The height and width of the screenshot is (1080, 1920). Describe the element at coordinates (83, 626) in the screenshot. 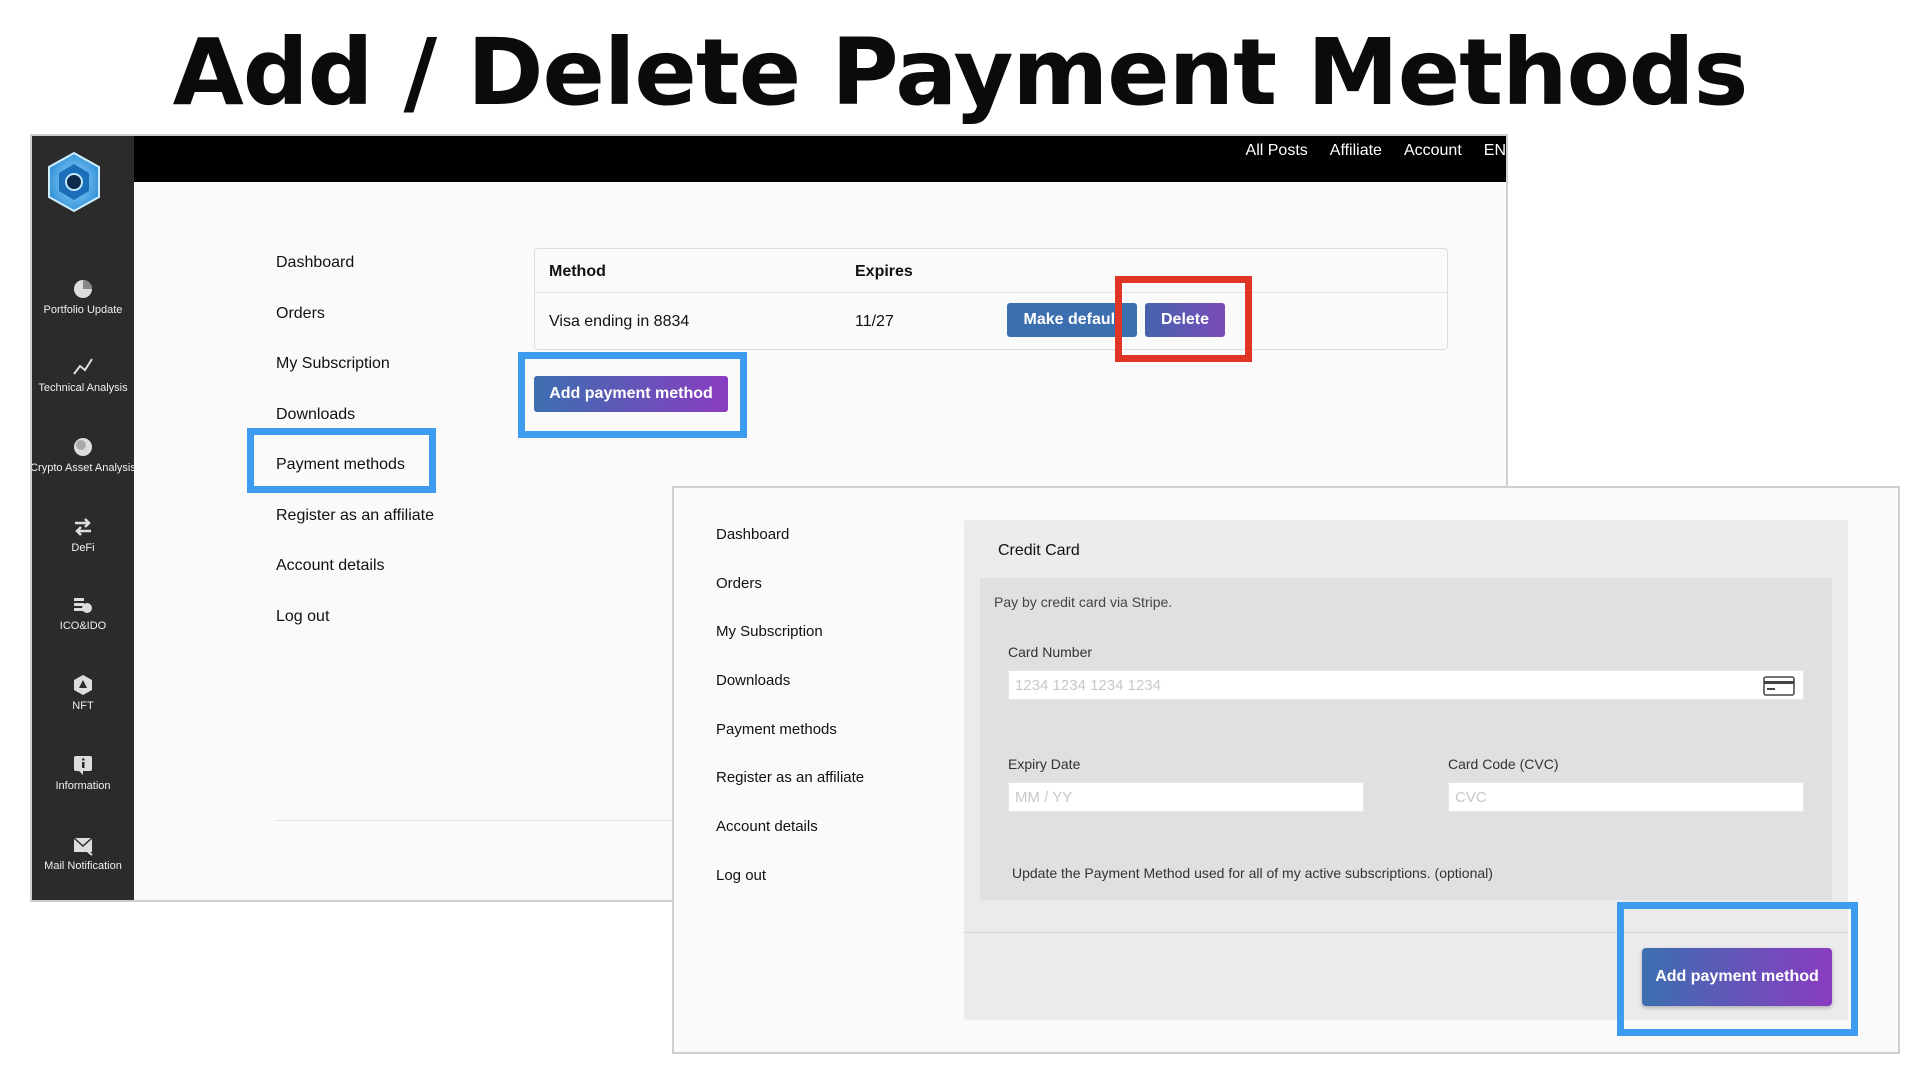

I see `sidebar-item-label: ICO&IDO` at that location.